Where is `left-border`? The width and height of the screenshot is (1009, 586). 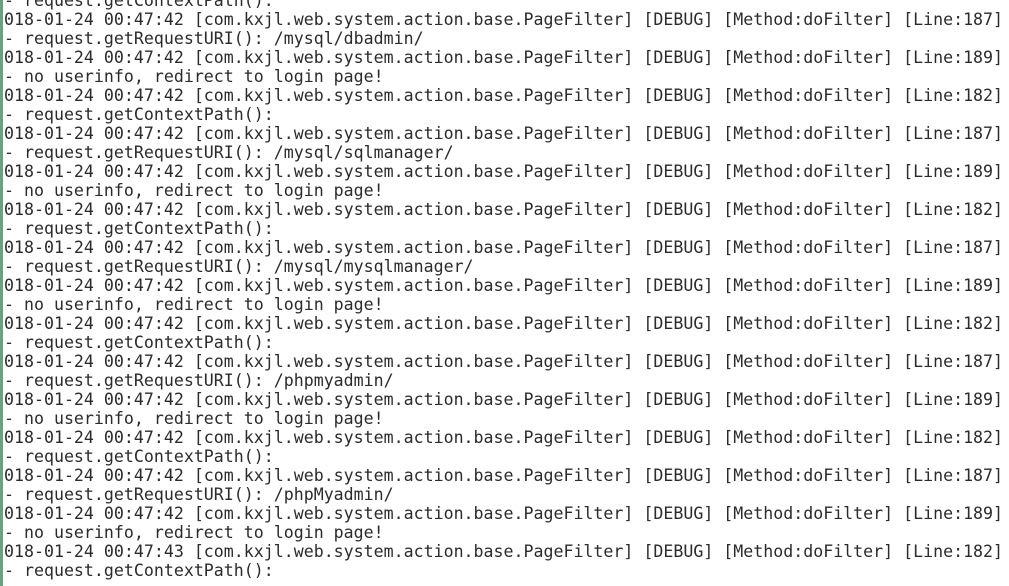 left-border is located at coordinates (1, 293).